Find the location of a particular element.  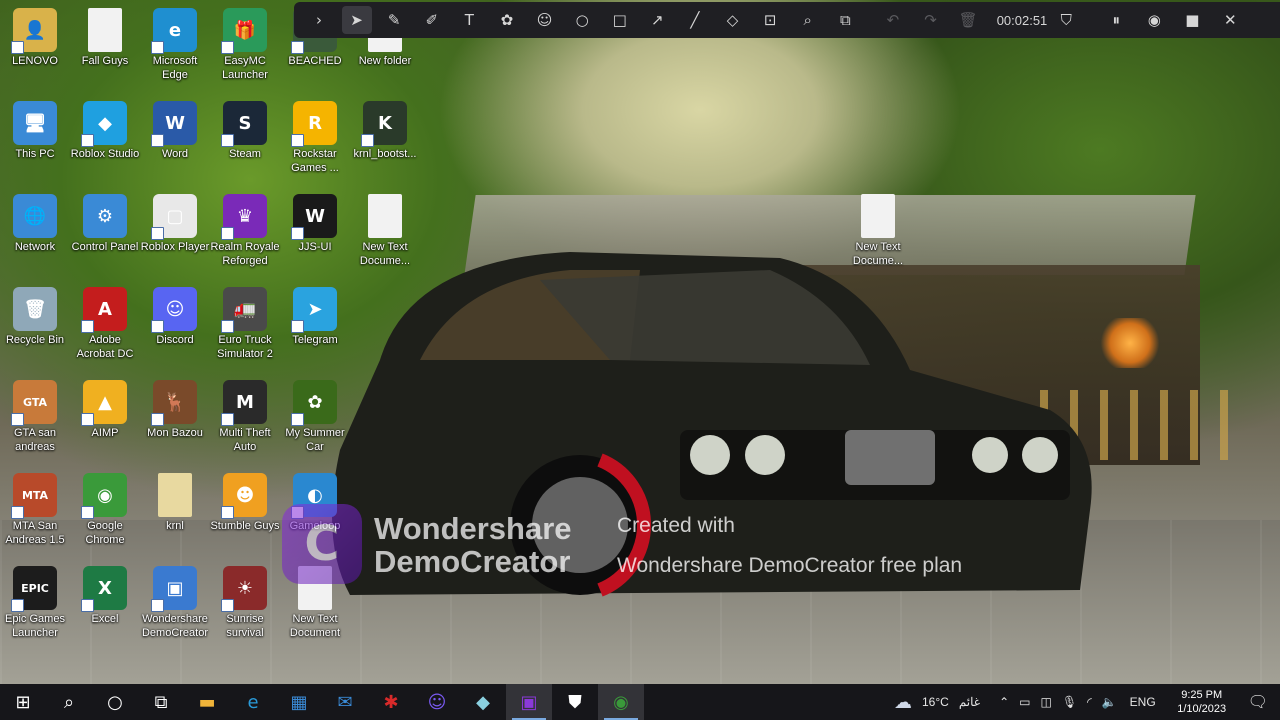

desktop-icon-lenovo: 👤 LENOVO is located at coordinates (35, 38).